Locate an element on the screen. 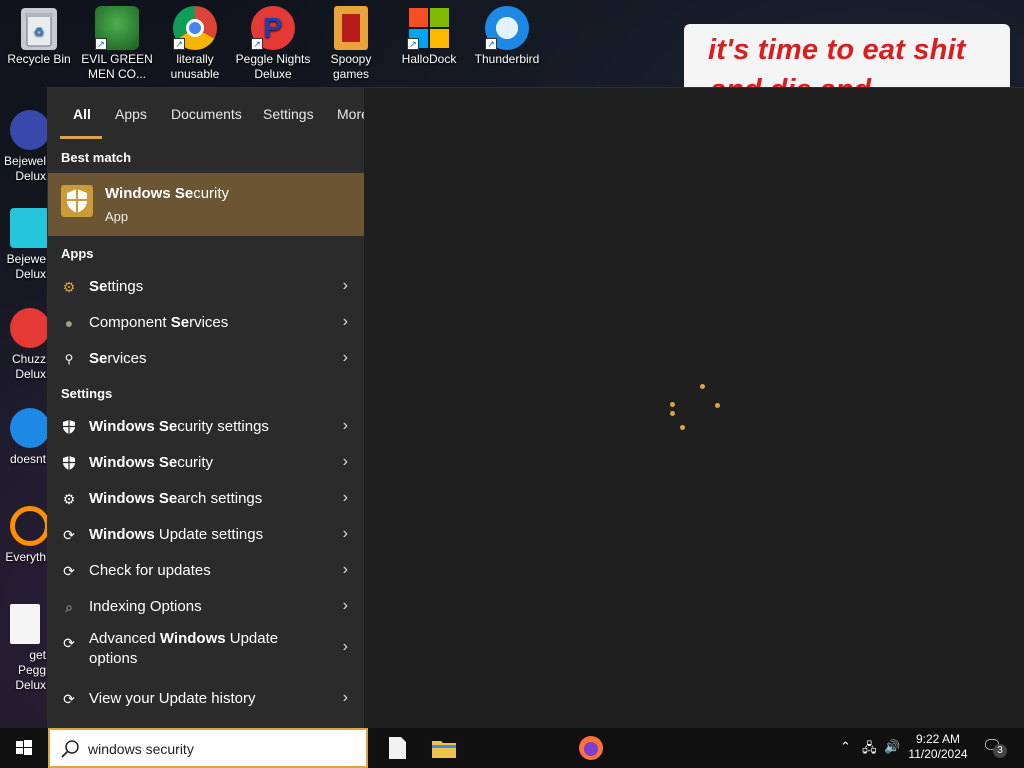  desktop-icon-label: Bejewel Delux is located at coordinates (24, 168).